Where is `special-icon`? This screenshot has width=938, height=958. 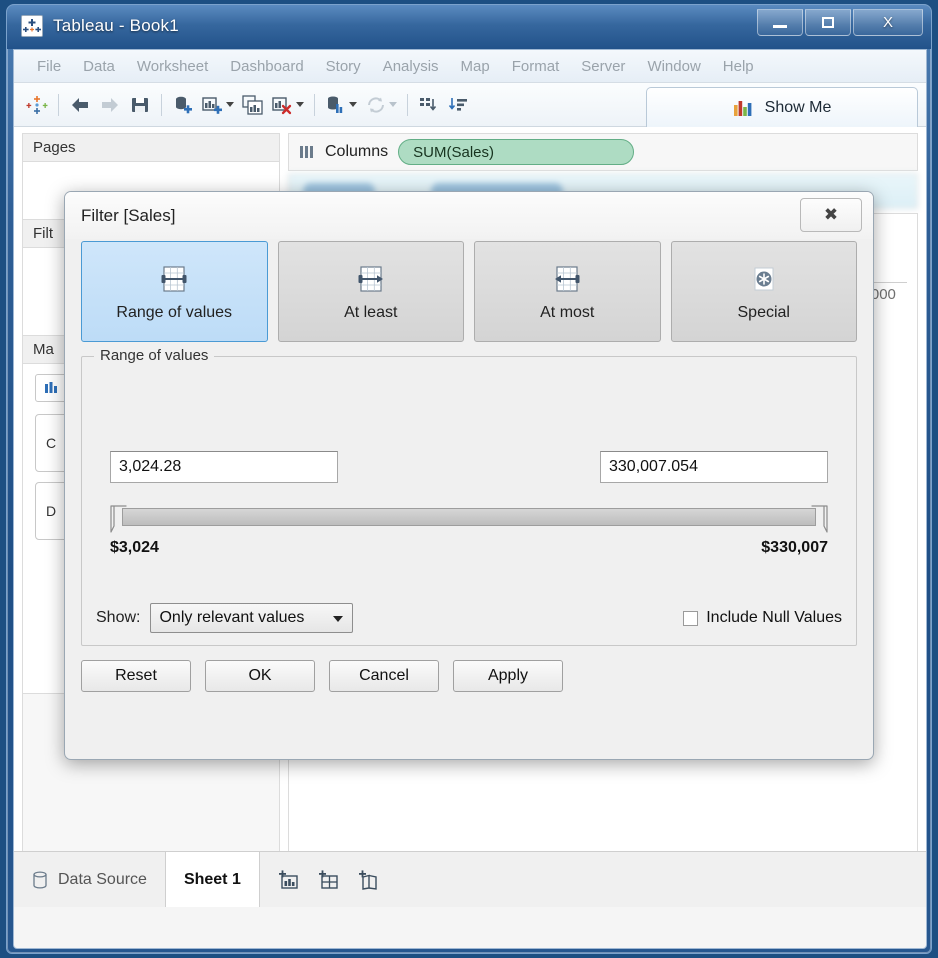 special-icon is located at coordinates (764, 278).